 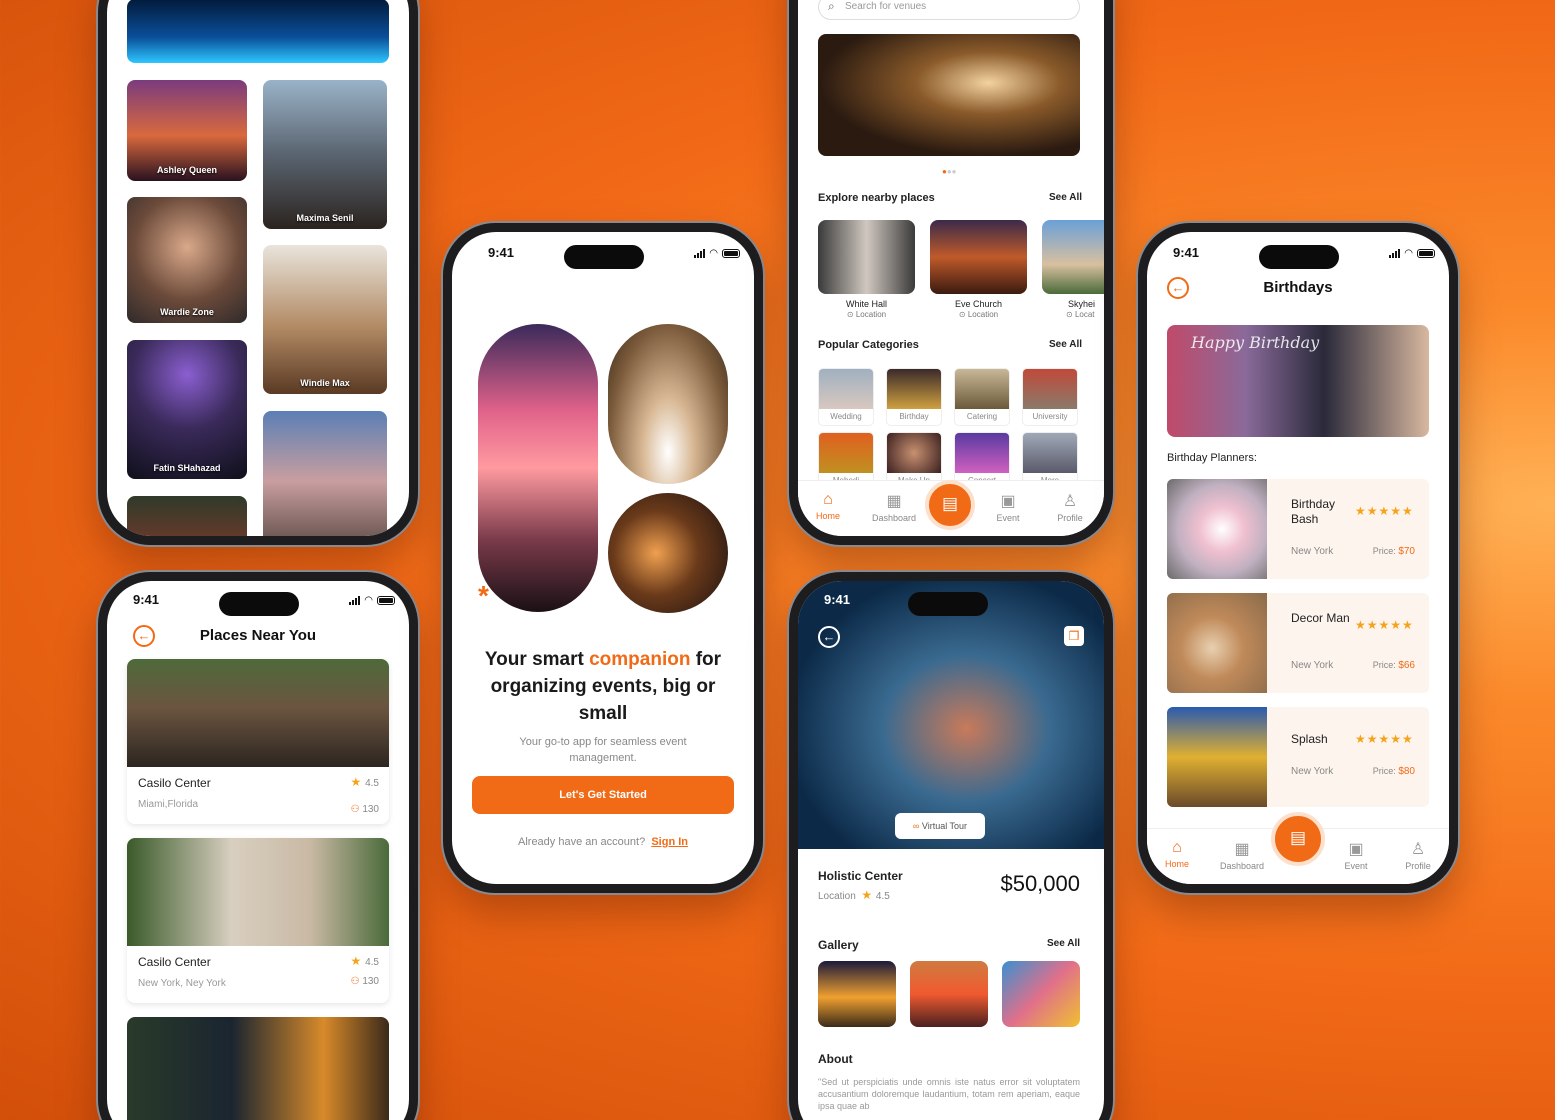 I want to click on get-started-button: Let's Get Started, so click(x=603, y=795).